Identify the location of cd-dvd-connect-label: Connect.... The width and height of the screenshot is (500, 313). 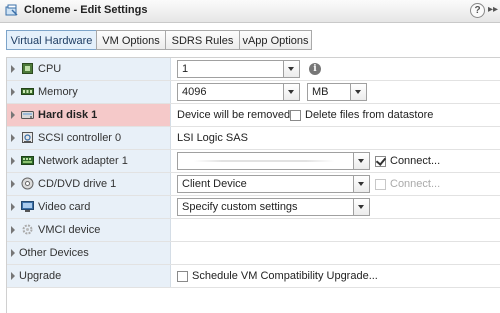
(415, 184).